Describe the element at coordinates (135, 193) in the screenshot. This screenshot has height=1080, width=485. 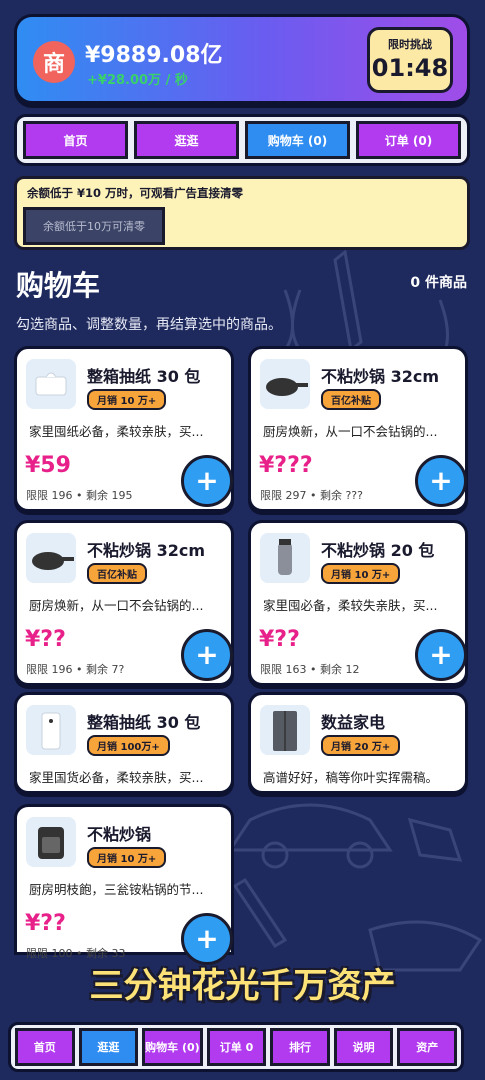
I see `notice-text: 余额低于 ¥10 万时，可观看广告直接清零` at that location.